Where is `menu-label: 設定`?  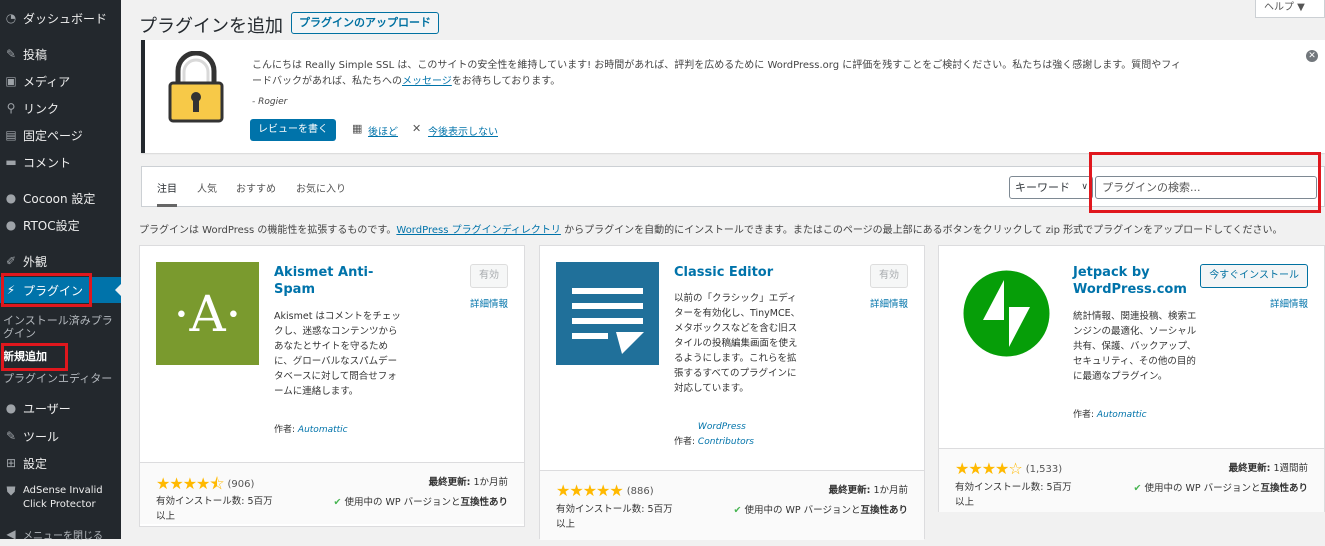
menu-label: 設定 is located at coordinates (35, 463).